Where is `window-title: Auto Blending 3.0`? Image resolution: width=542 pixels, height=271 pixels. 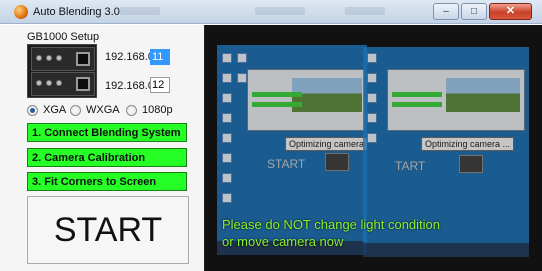 window-title: Auto Blending 3.0 is located at coordinates (76, 12).